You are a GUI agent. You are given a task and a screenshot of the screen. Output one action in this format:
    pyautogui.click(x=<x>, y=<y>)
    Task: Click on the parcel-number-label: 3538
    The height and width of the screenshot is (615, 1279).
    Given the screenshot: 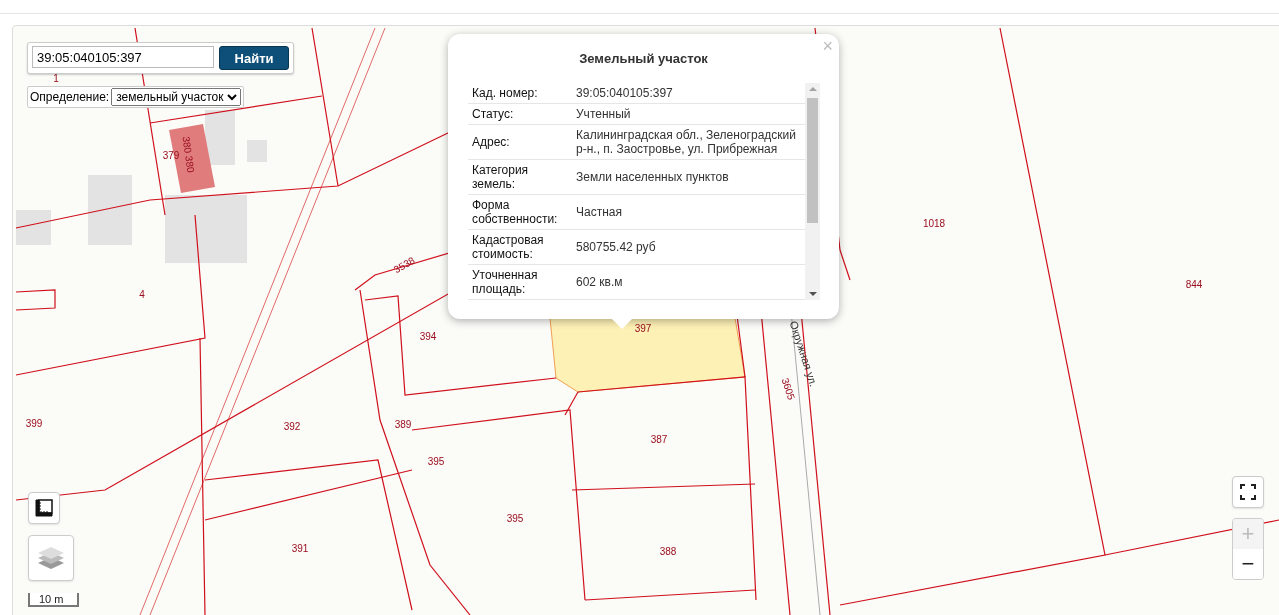 What is the action you would take?
    pyautogui.click(x=404, y=265)
    